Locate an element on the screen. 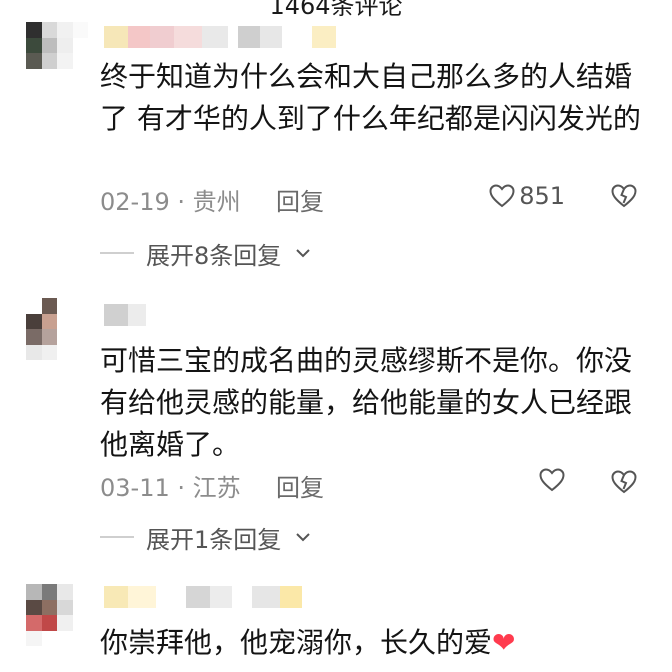  like-button: 851 is located at coordinates (527, 196).